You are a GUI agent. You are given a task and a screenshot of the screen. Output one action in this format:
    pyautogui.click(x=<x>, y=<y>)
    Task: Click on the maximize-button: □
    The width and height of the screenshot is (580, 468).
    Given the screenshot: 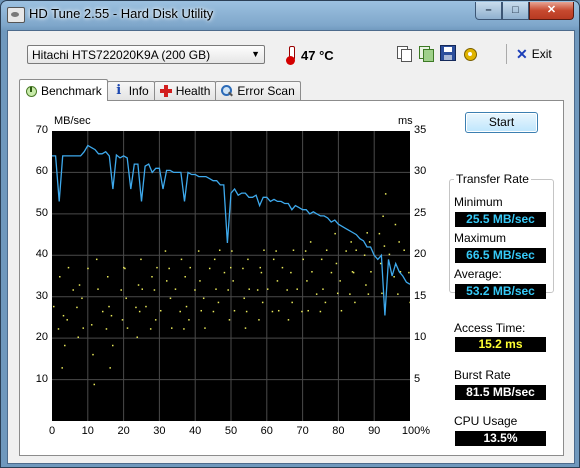 What is the action you would take?
    pyautogui.click(x=515, y=11)
    